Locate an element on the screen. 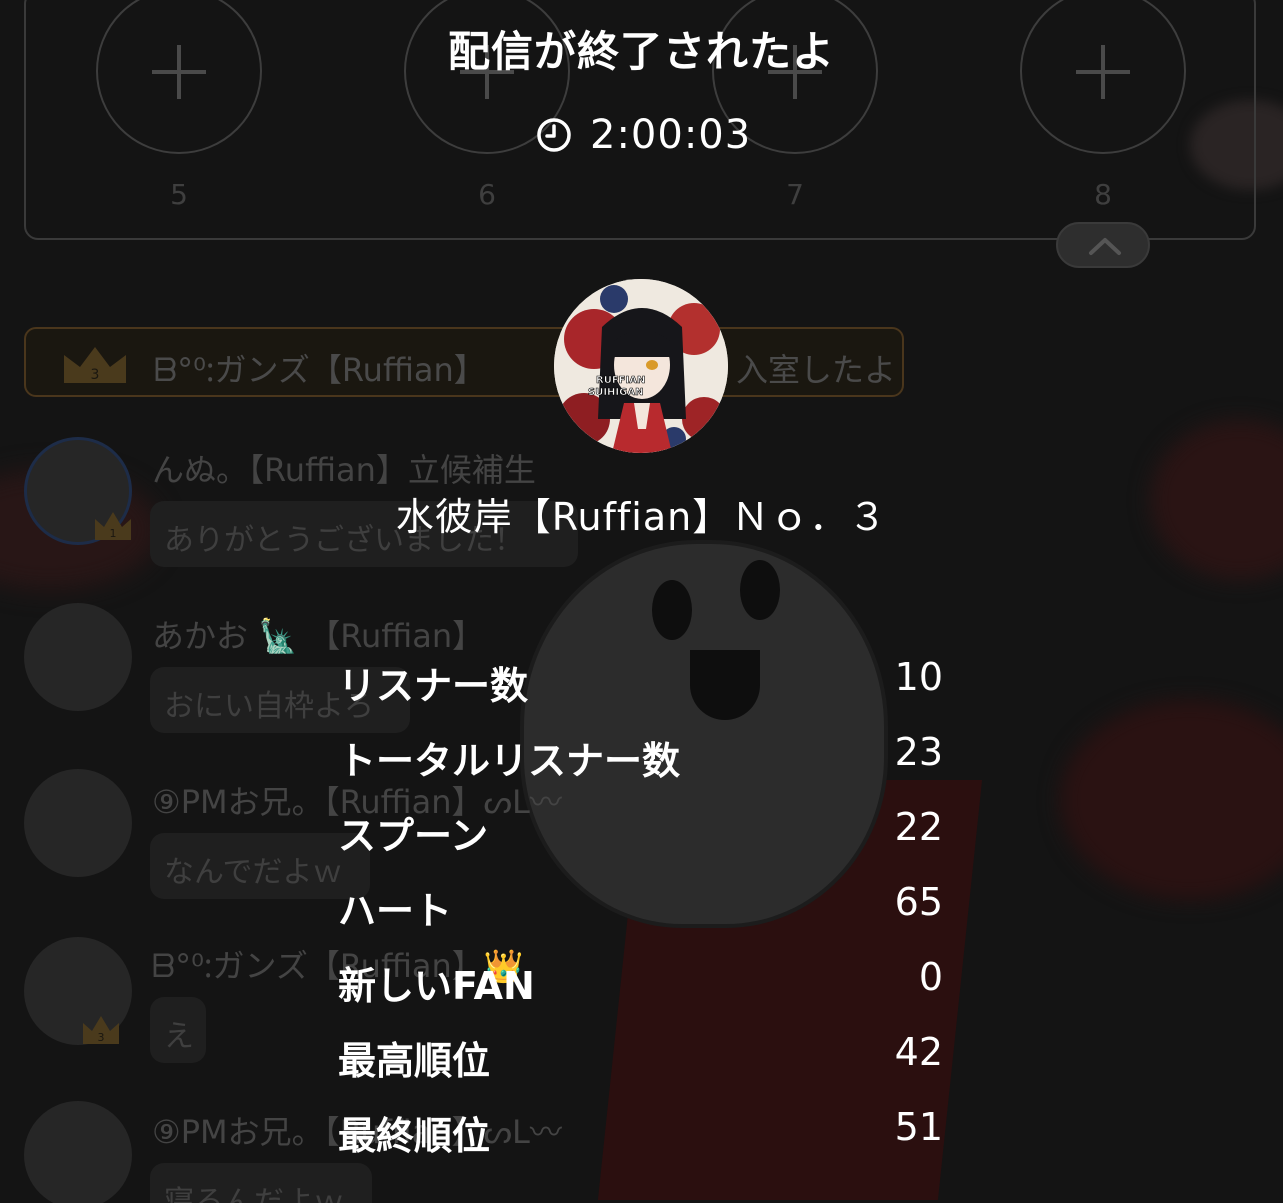  stat-value: 23 is located at coordinates (918, 752).